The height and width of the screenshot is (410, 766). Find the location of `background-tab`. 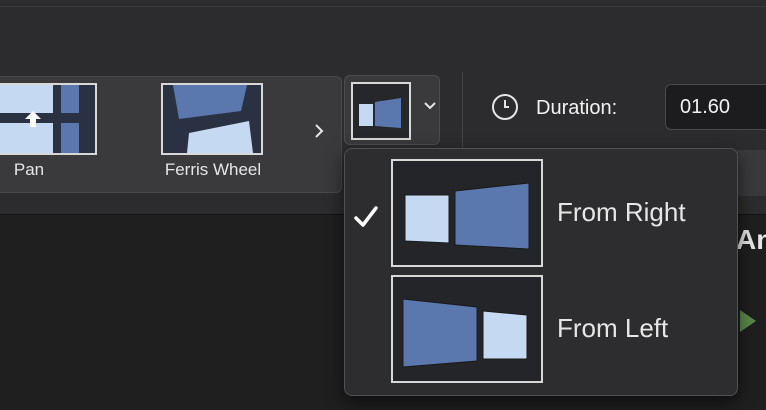

background-tab is located at coordinates (751, 173).